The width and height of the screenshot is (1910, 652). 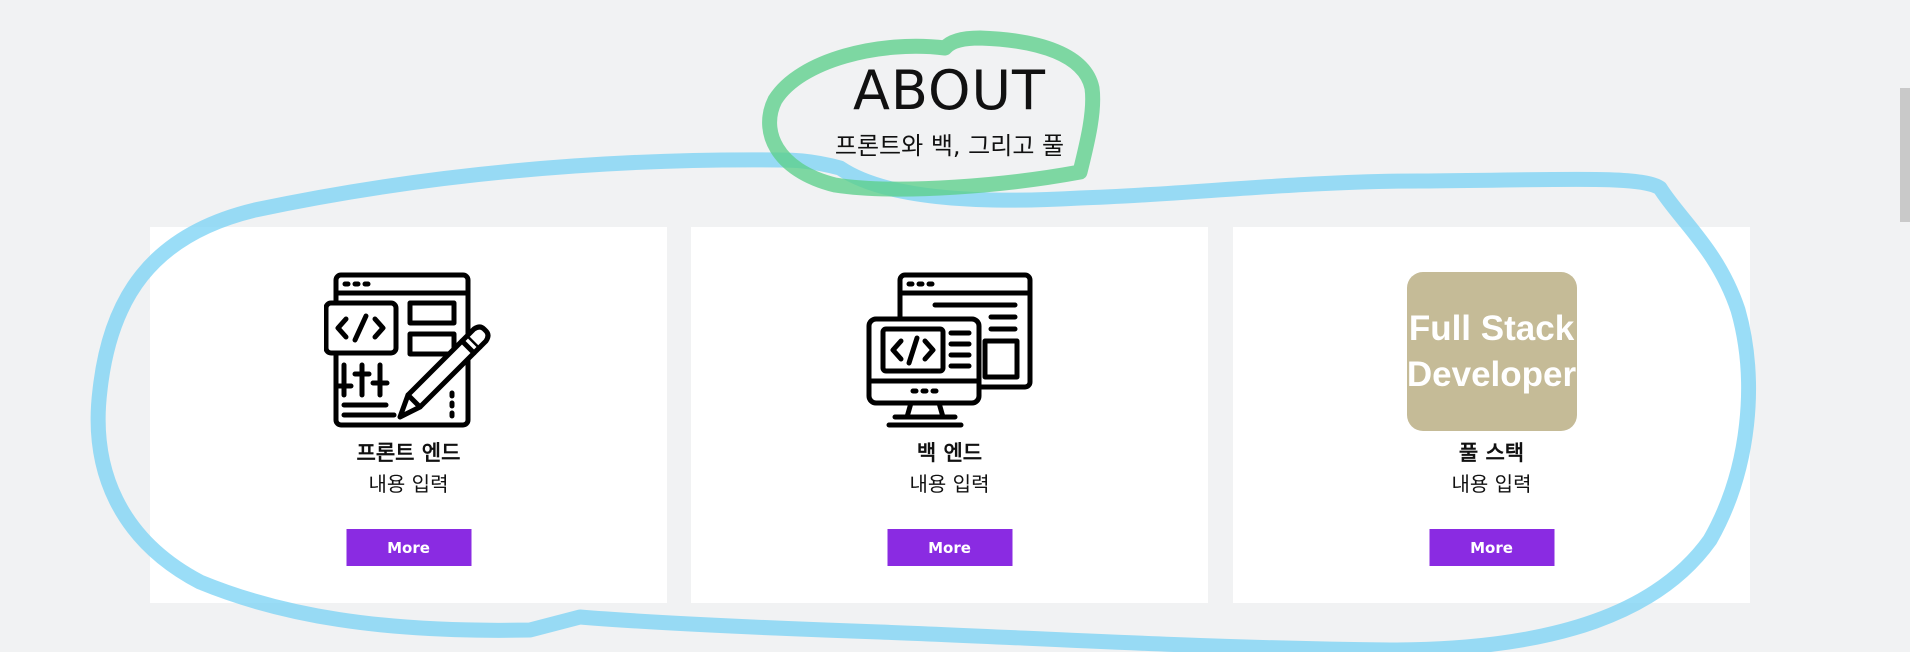 What do you see at coordinates (949, 350) in the screenshot?
I see `backend-computer-code-icon` at bounding box center [949, 350].